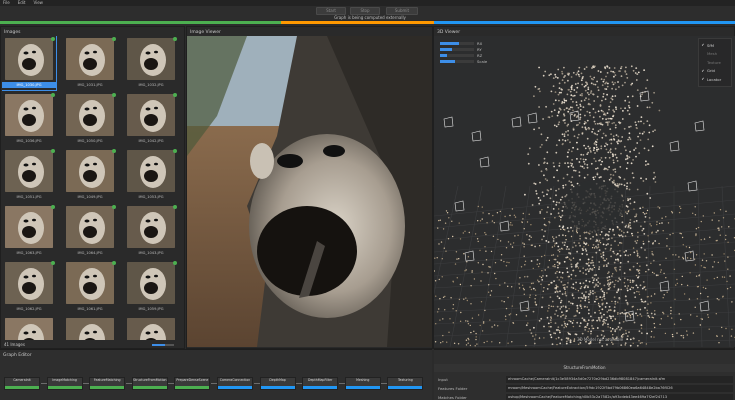  Describe the element at coordinates (29, 63) in the screenshot. I see `image-thumbnail: IMG_1030.JPG` at that location.